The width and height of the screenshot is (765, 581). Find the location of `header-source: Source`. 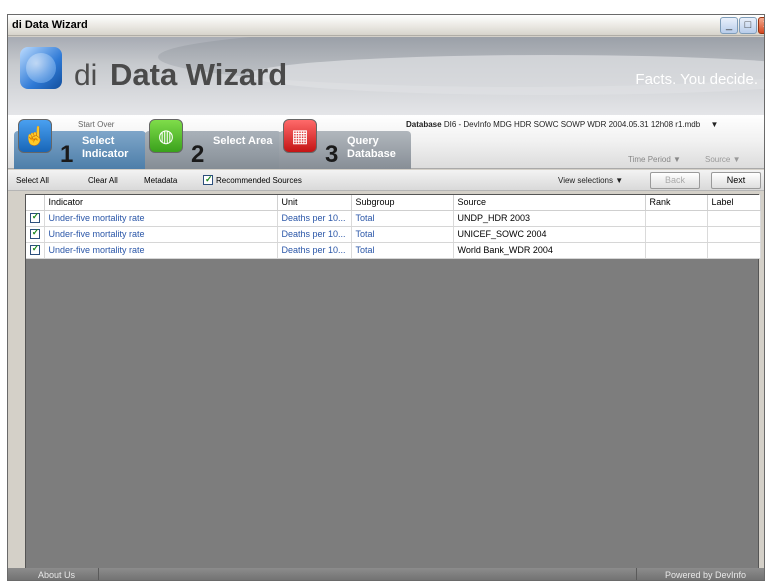

header-source: Source is located at coordinates (549, 203).